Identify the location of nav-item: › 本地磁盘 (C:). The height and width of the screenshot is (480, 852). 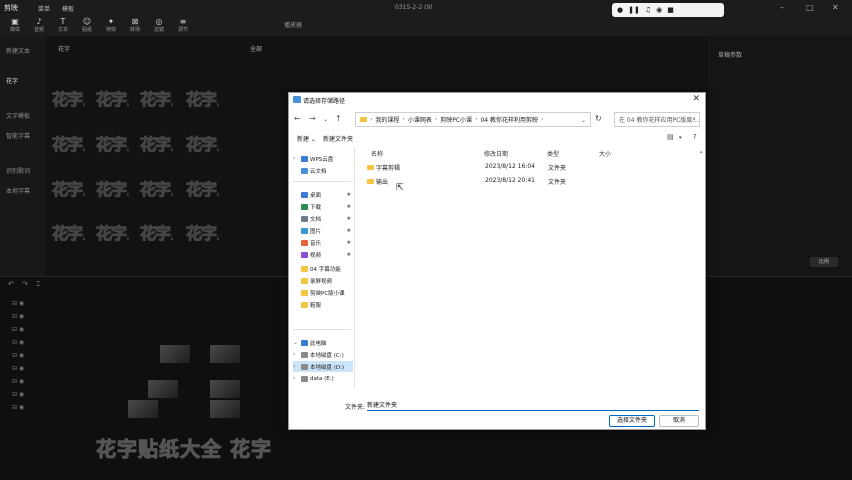
(323, 354).